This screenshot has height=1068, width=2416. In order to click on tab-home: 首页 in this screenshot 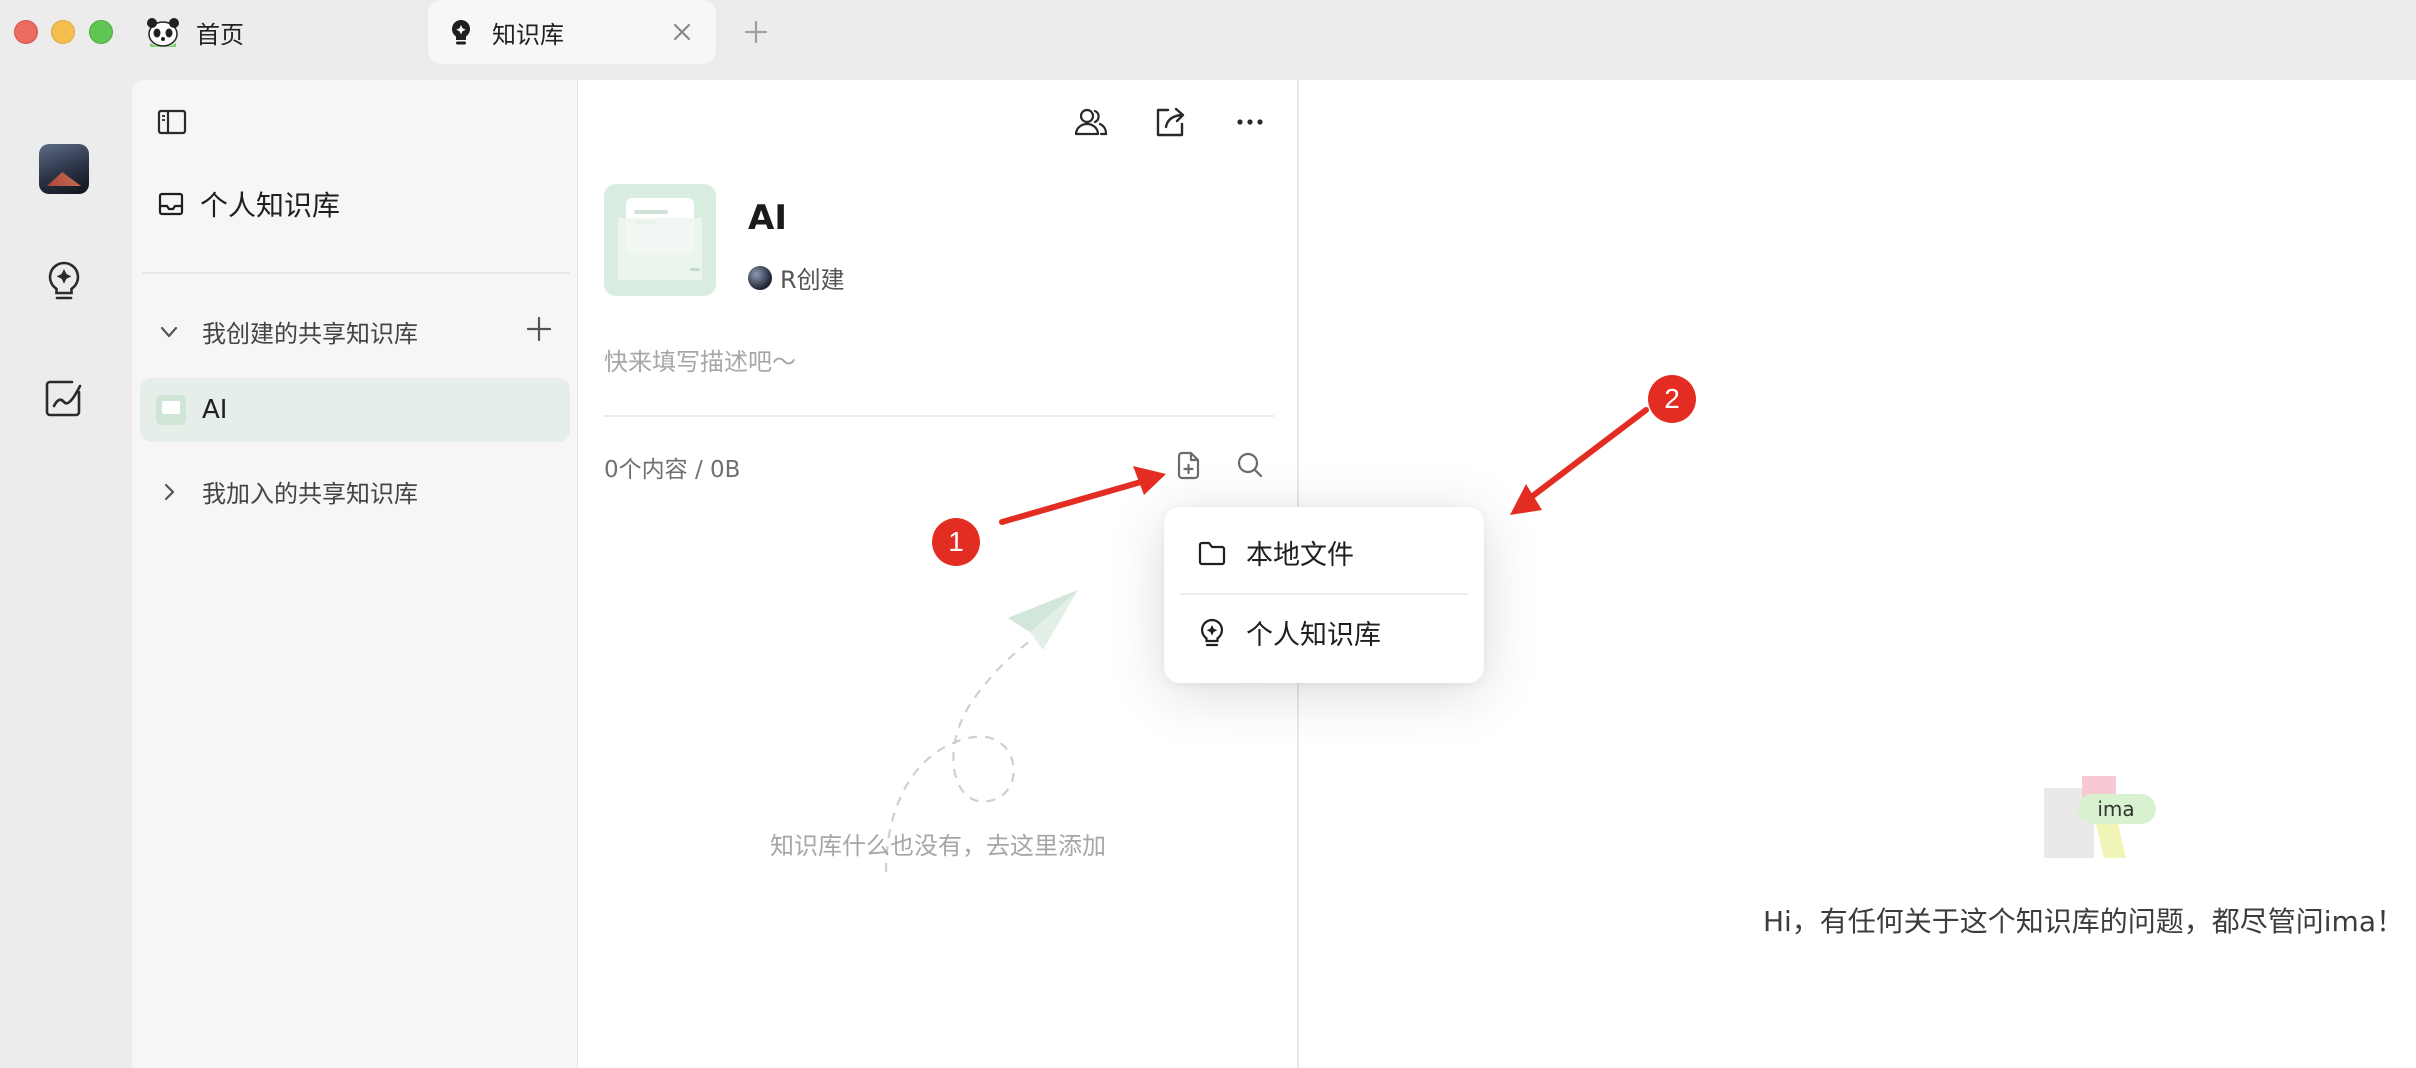, I will do `click(276, 32)`.